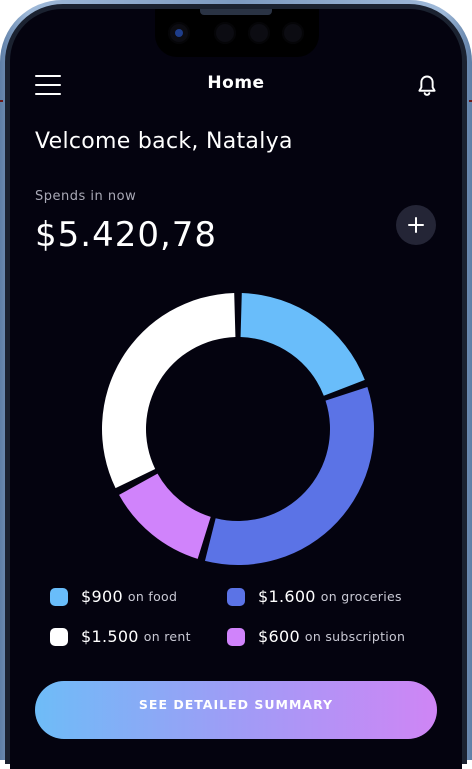 The image size is (472, 769). Describe the element at coordinates (126, 235) in the screenshot. I see `spends-amount: $5.420,78` at that location.